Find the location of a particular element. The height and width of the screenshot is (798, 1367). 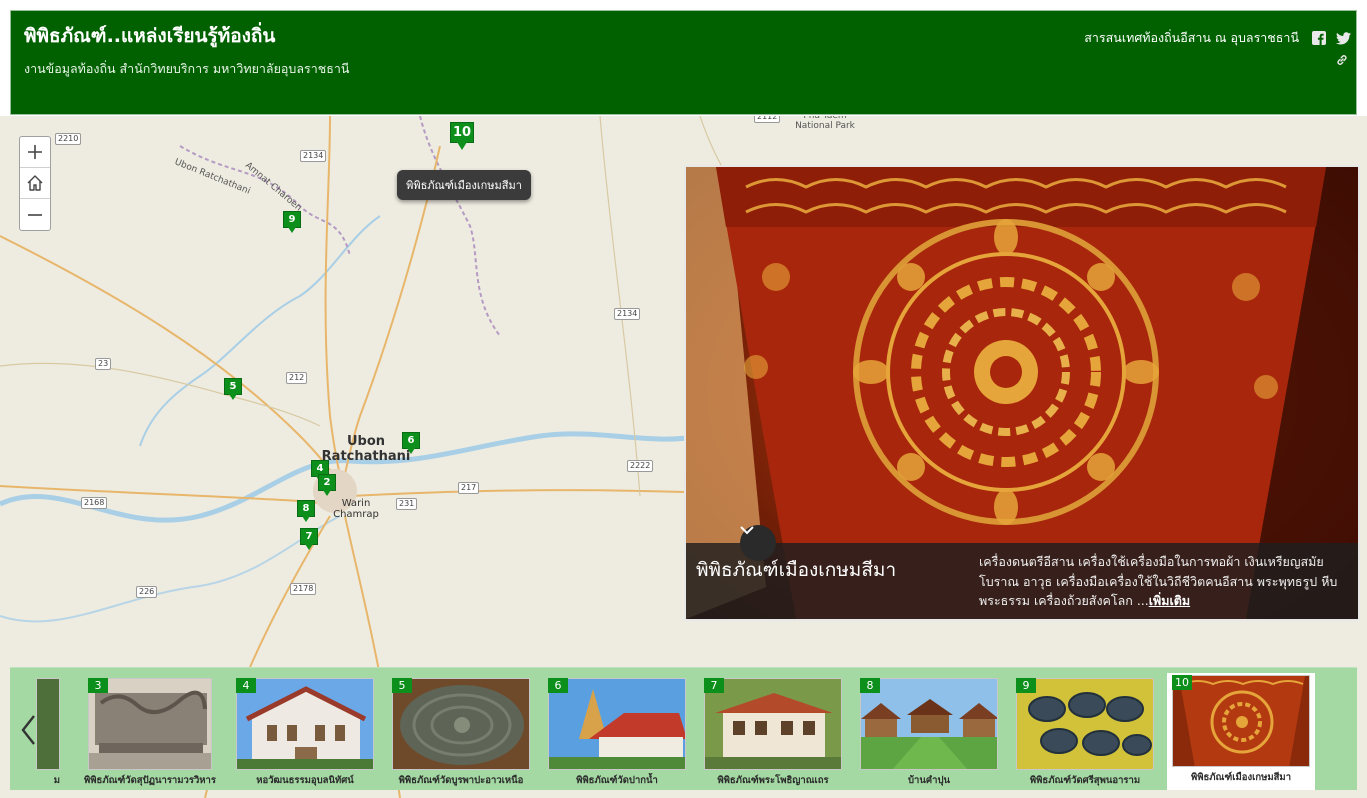

marker-number: 8 is located at coordinates (306, 508).